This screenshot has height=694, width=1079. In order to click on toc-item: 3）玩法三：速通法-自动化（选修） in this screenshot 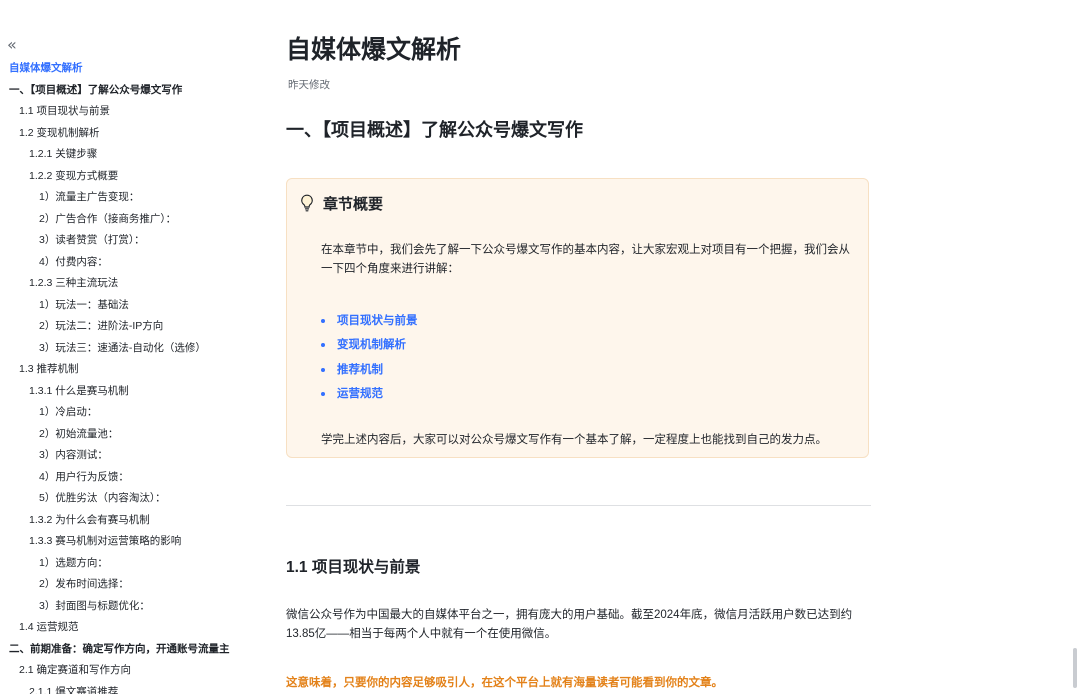, I will do `click(131, 349)`.